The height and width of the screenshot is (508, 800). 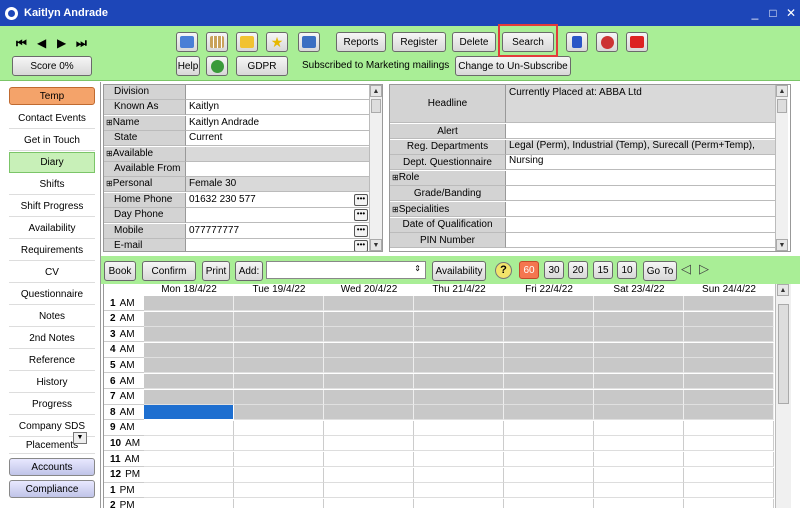 What do you see at coordinates (247, 42) in the screenshot?
I see `note-icon` at bounding box center [247, 42].